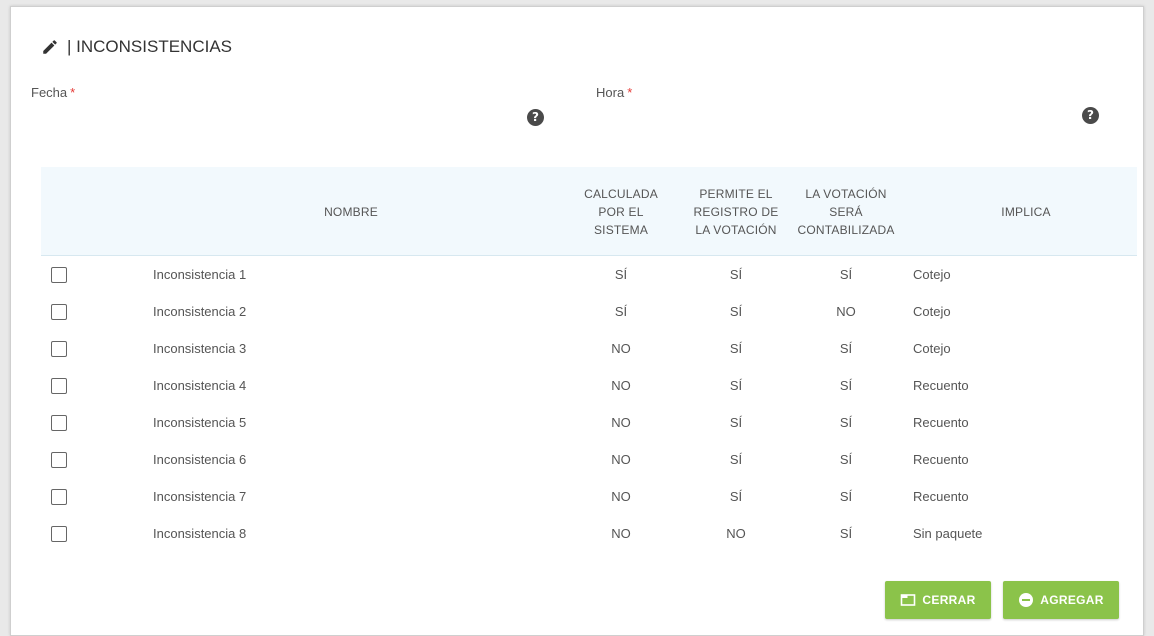 This screenshot has width=1154, height=636. Describe the element at coordinates (1026, 212) in the screenshot. I see `header-implica: IMPLICA` at that location.